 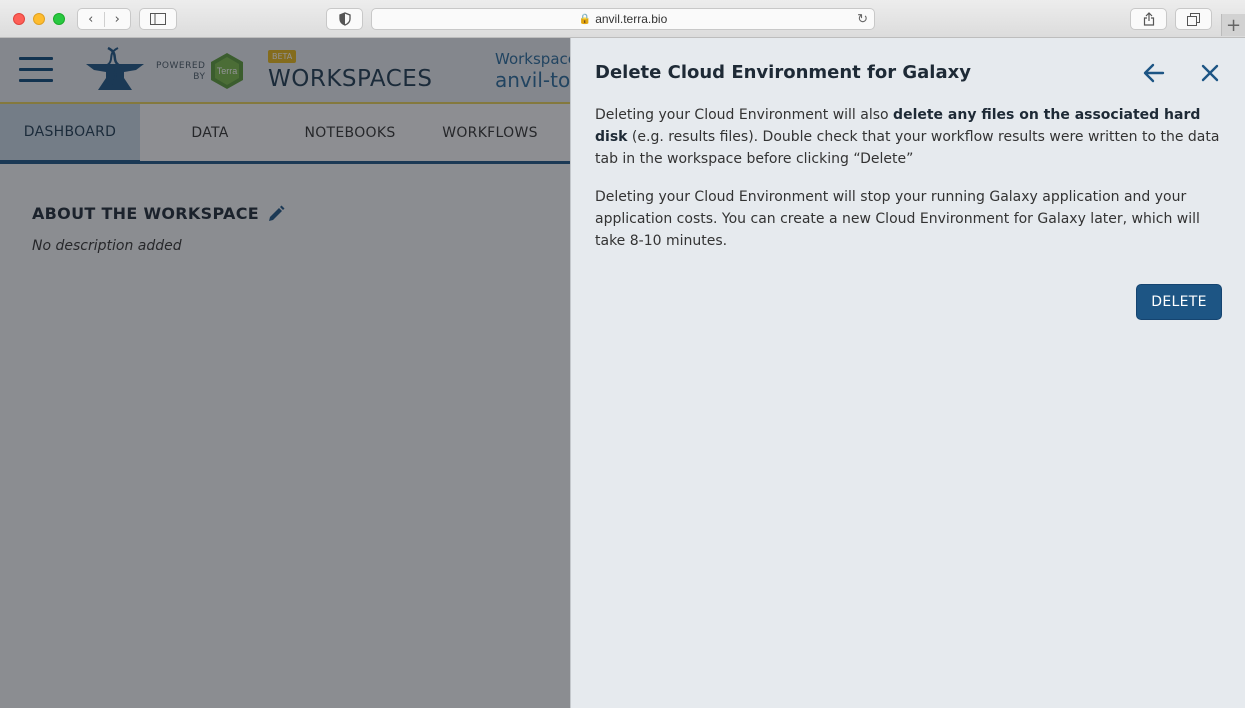 I want to click on privacy-report-button, so click(x=344, y=19).